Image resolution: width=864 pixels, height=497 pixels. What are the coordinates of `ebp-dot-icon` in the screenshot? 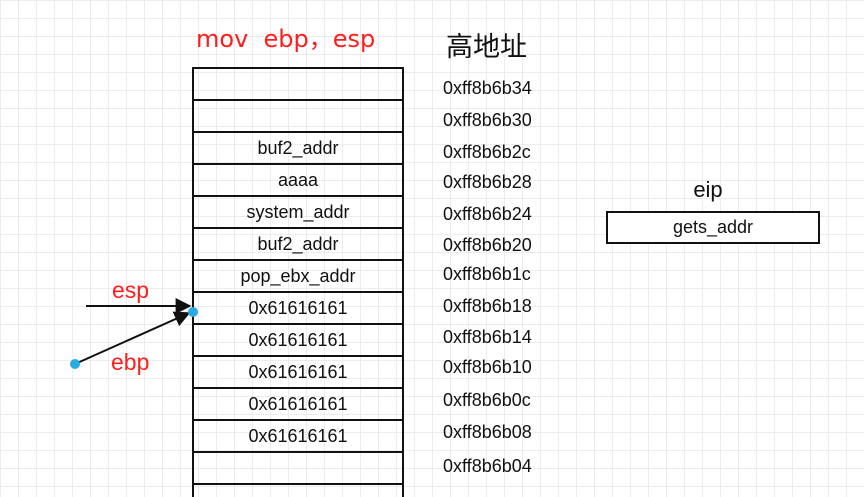 It's located at (75, 364).